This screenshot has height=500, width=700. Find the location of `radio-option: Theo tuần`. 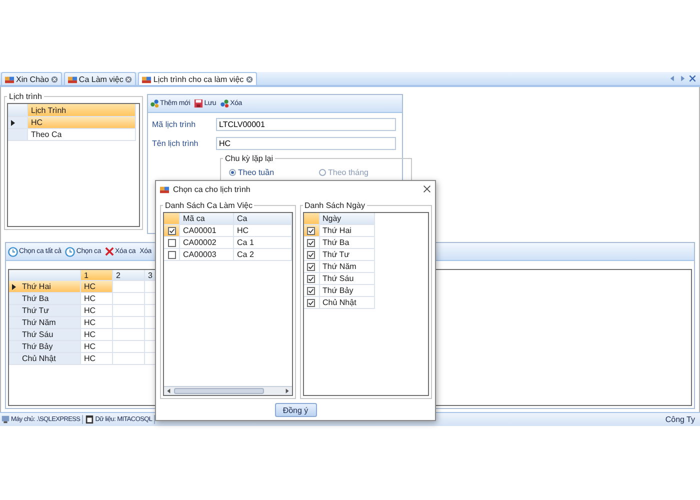

radio-option: Theo tuần is located at coordinates (274, 172).